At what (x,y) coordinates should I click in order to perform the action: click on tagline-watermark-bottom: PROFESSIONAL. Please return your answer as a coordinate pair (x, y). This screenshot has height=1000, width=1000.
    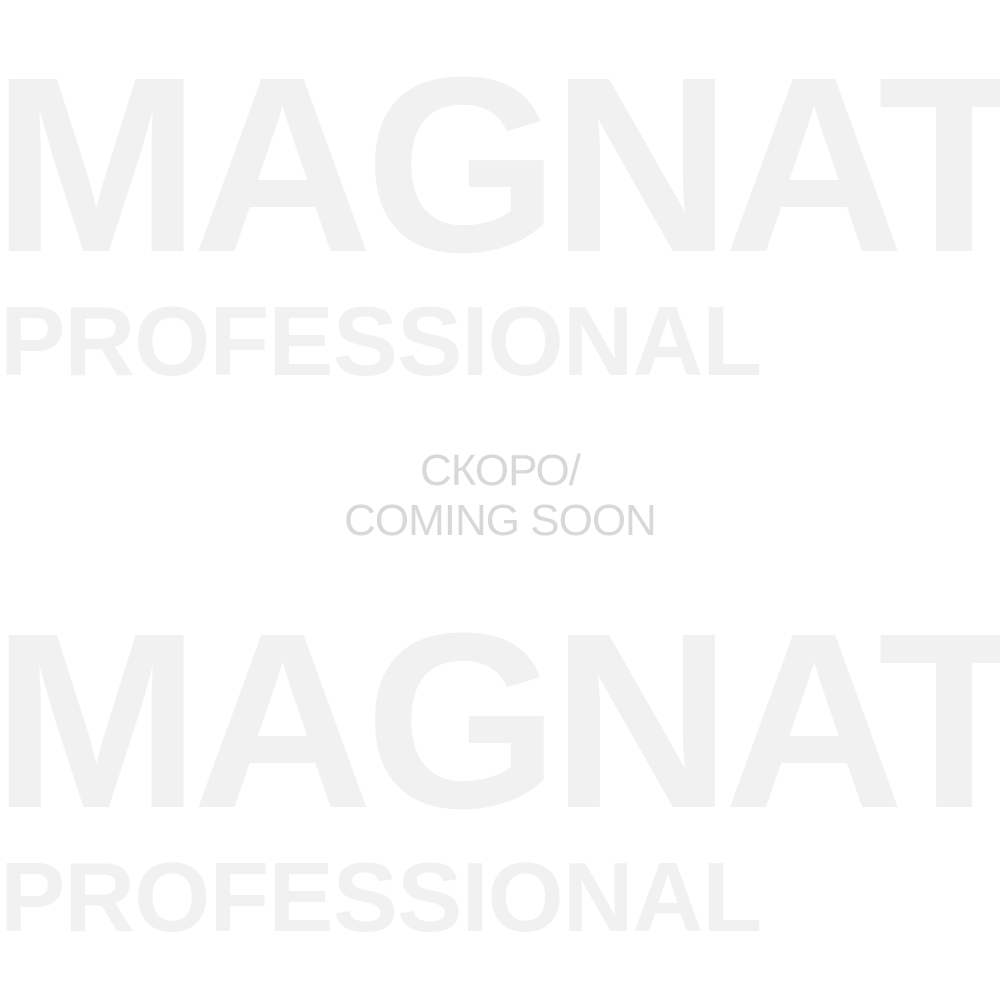
    Looking at the image, I should click on (381, 897).